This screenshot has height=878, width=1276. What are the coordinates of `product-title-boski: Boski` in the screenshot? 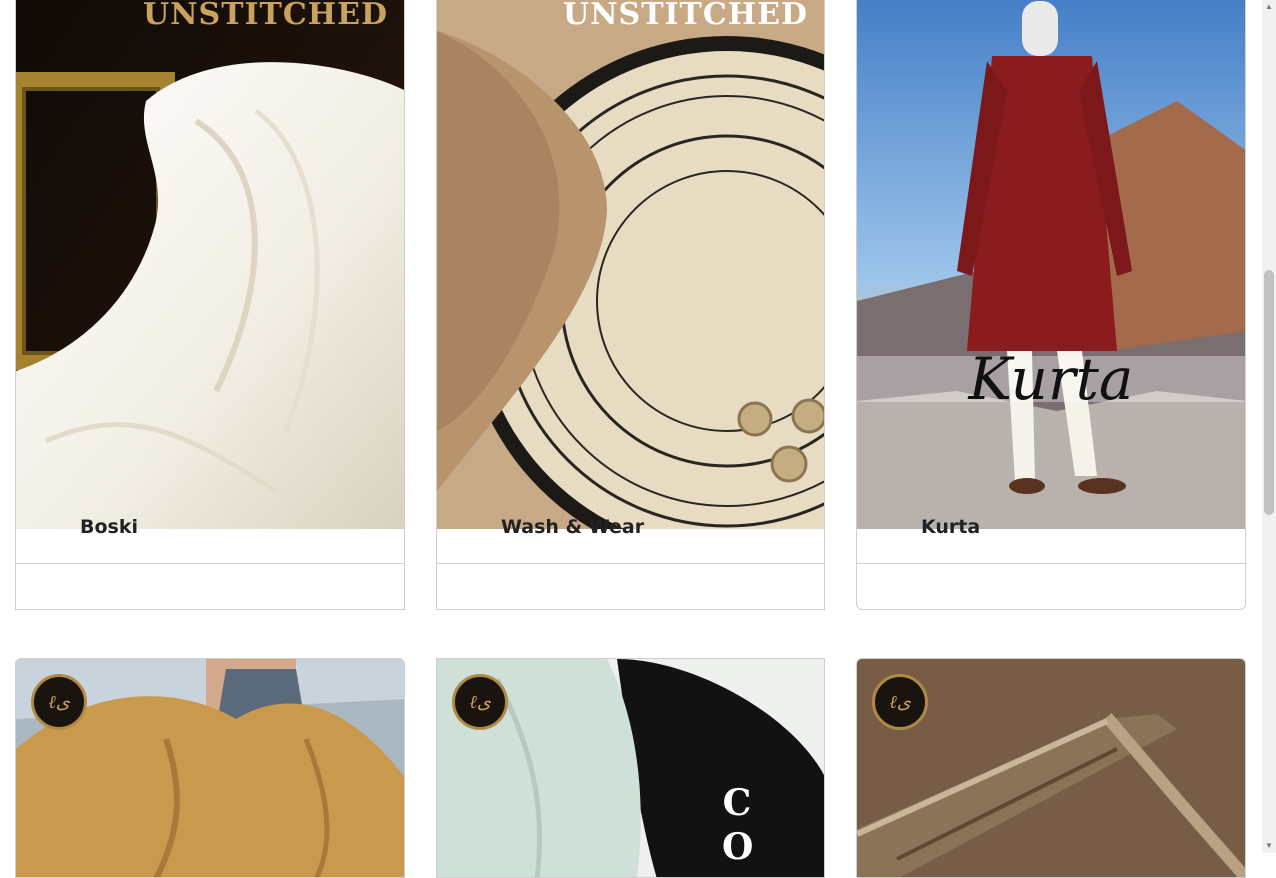 It's located at (109, 527).